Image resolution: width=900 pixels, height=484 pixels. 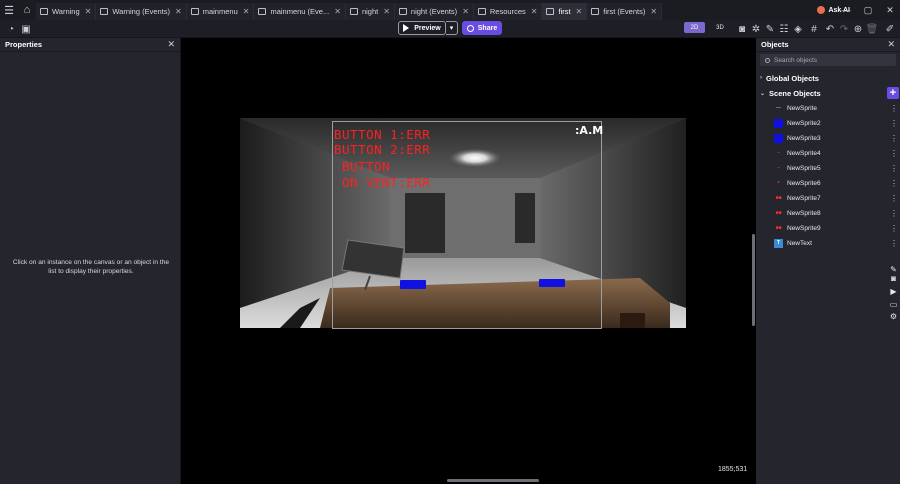 I want to click on object-item: NewSprite3 ⋮, so click(x=836, y=138).